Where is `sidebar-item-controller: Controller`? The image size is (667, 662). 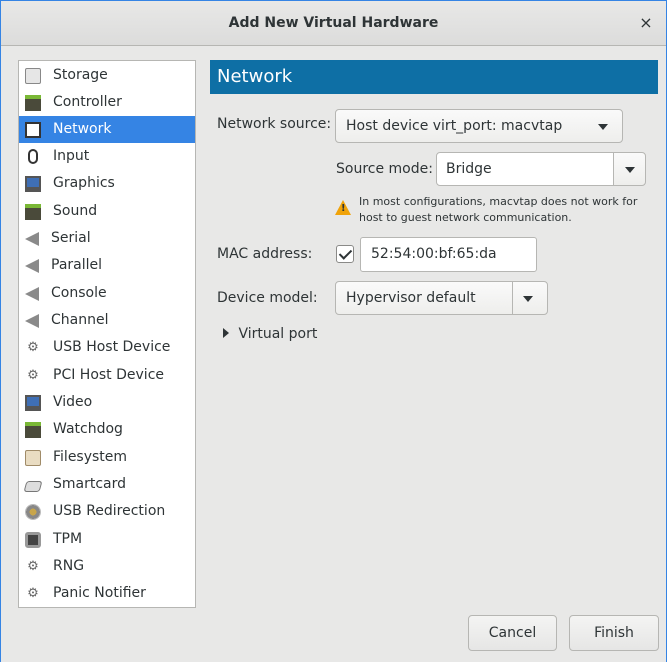 sidebar-item-controller: Controller is located at coordinates (107, 102).